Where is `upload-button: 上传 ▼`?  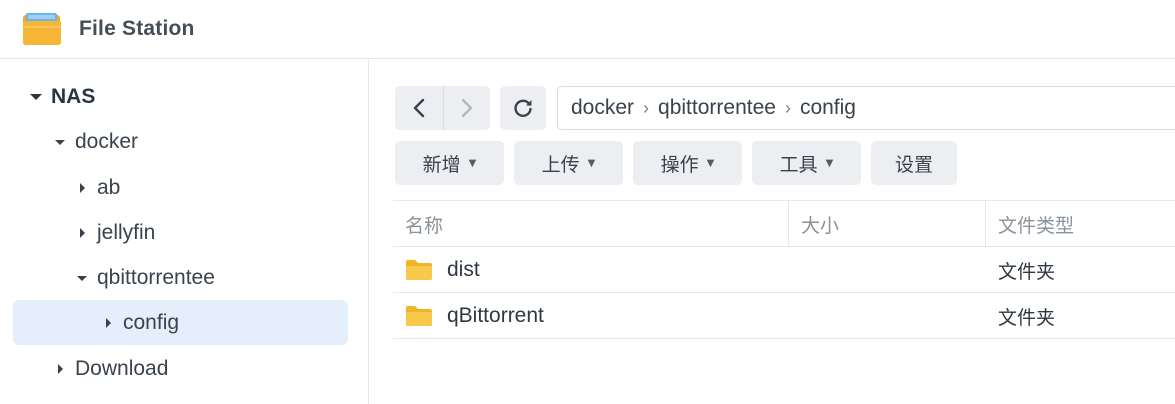 upload-button: 上传 ▼ is located at coordinates (568, 163).